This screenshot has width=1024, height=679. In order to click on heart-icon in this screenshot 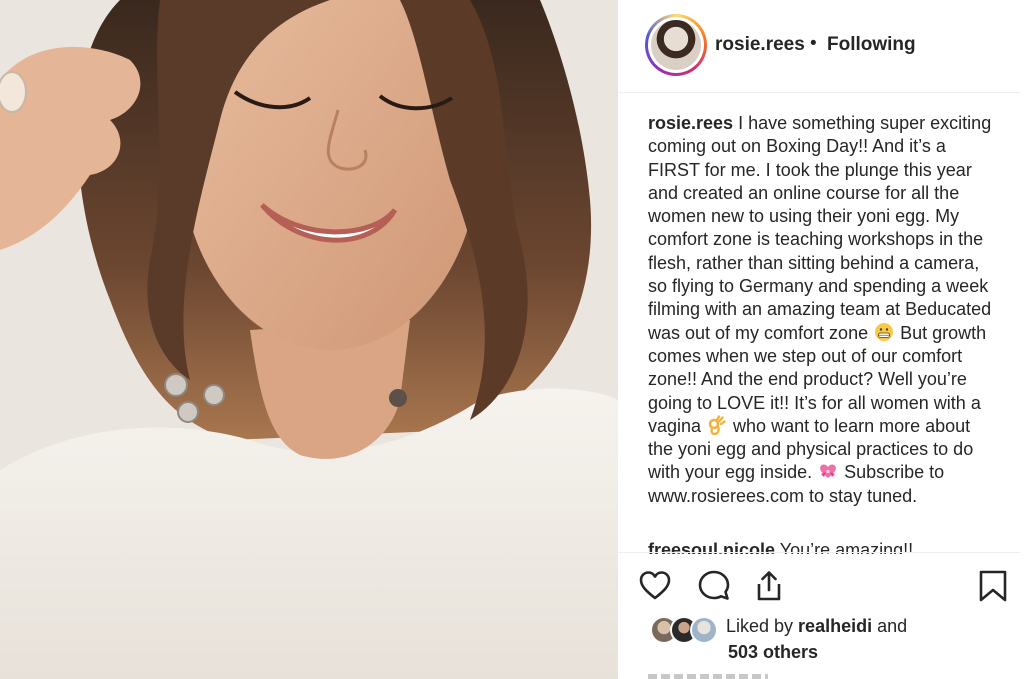, I will do `click(655, 586)`.